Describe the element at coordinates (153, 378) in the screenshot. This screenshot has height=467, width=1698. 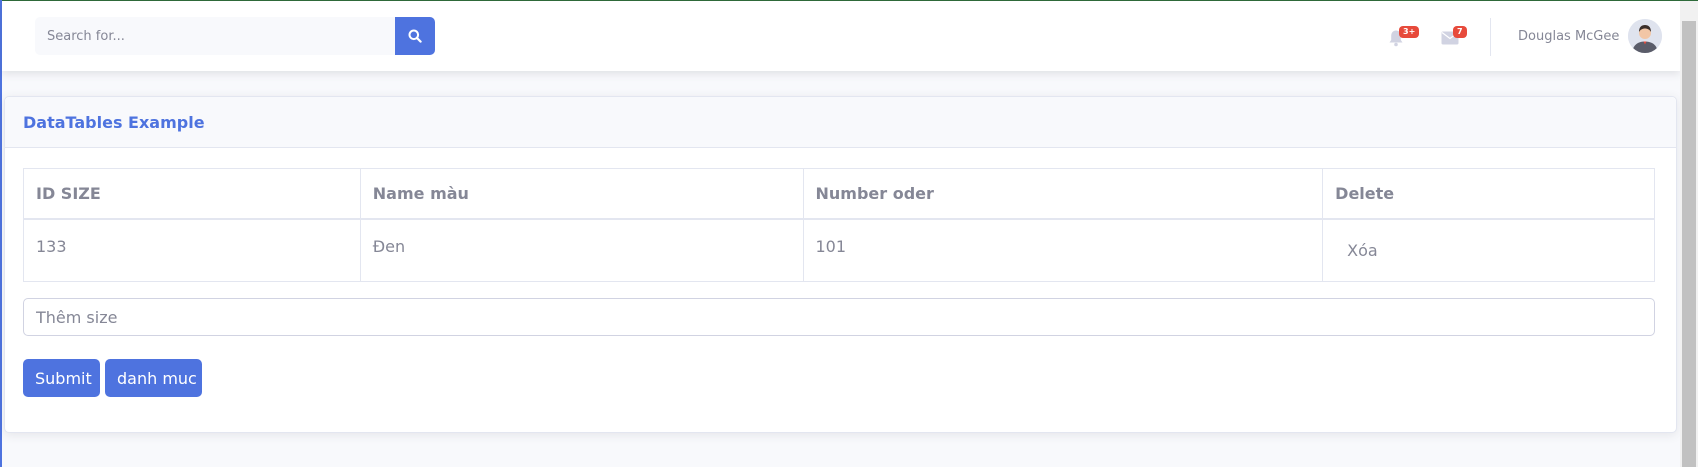
I see `category-button: danh muc` at that location.